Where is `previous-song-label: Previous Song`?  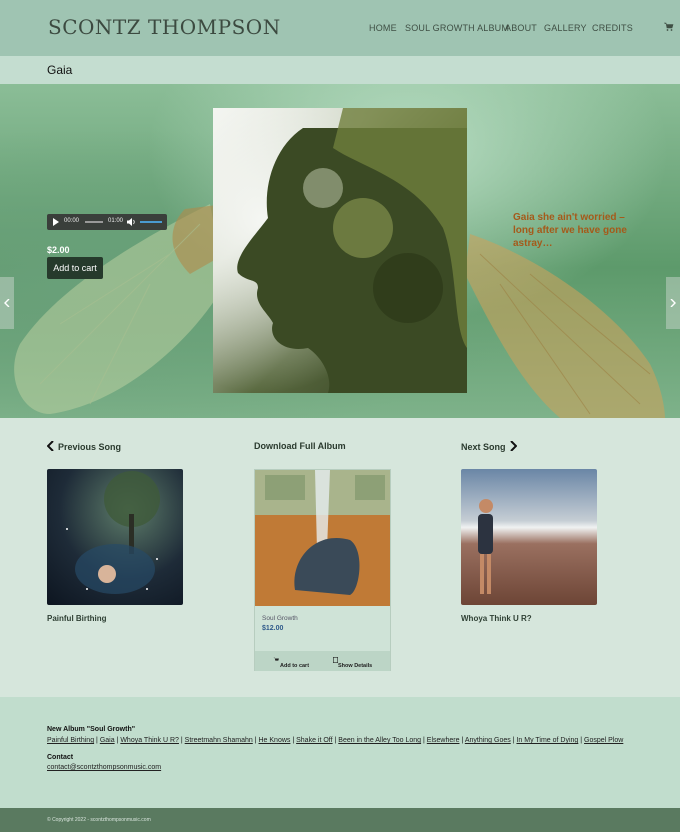 previous-song-label: Previous Song is located at coordinates (90, 447).